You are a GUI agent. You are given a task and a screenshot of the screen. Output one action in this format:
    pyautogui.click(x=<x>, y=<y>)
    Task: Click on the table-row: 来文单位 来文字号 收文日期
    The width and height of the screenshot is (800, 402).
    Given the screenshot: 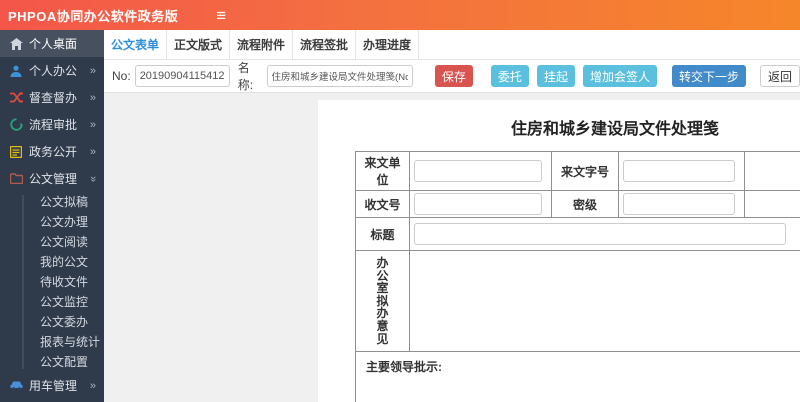 What is the action you would take?
    pyautogui.click(x=577, y=171)
    